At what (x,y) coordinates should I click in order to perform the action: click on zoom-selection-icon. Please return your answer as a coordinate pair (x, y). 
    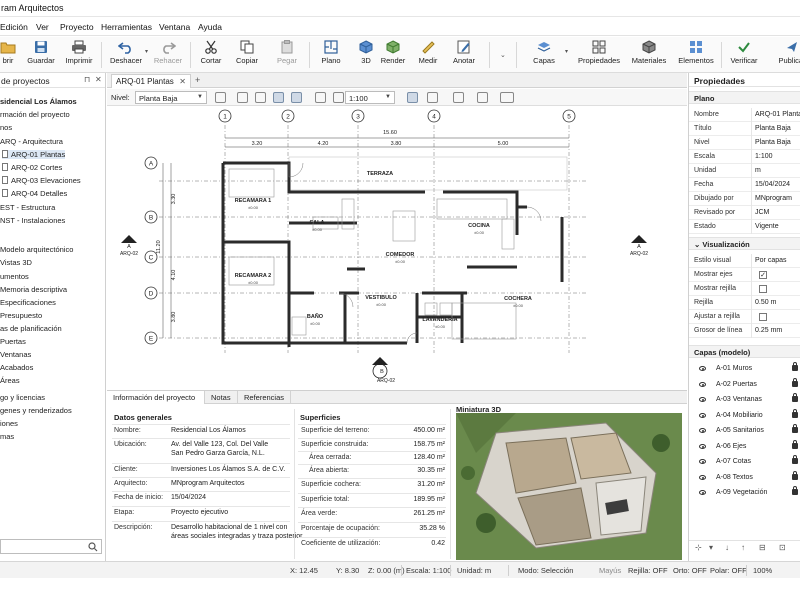
    Looking at the image, I should click on (338, 97).